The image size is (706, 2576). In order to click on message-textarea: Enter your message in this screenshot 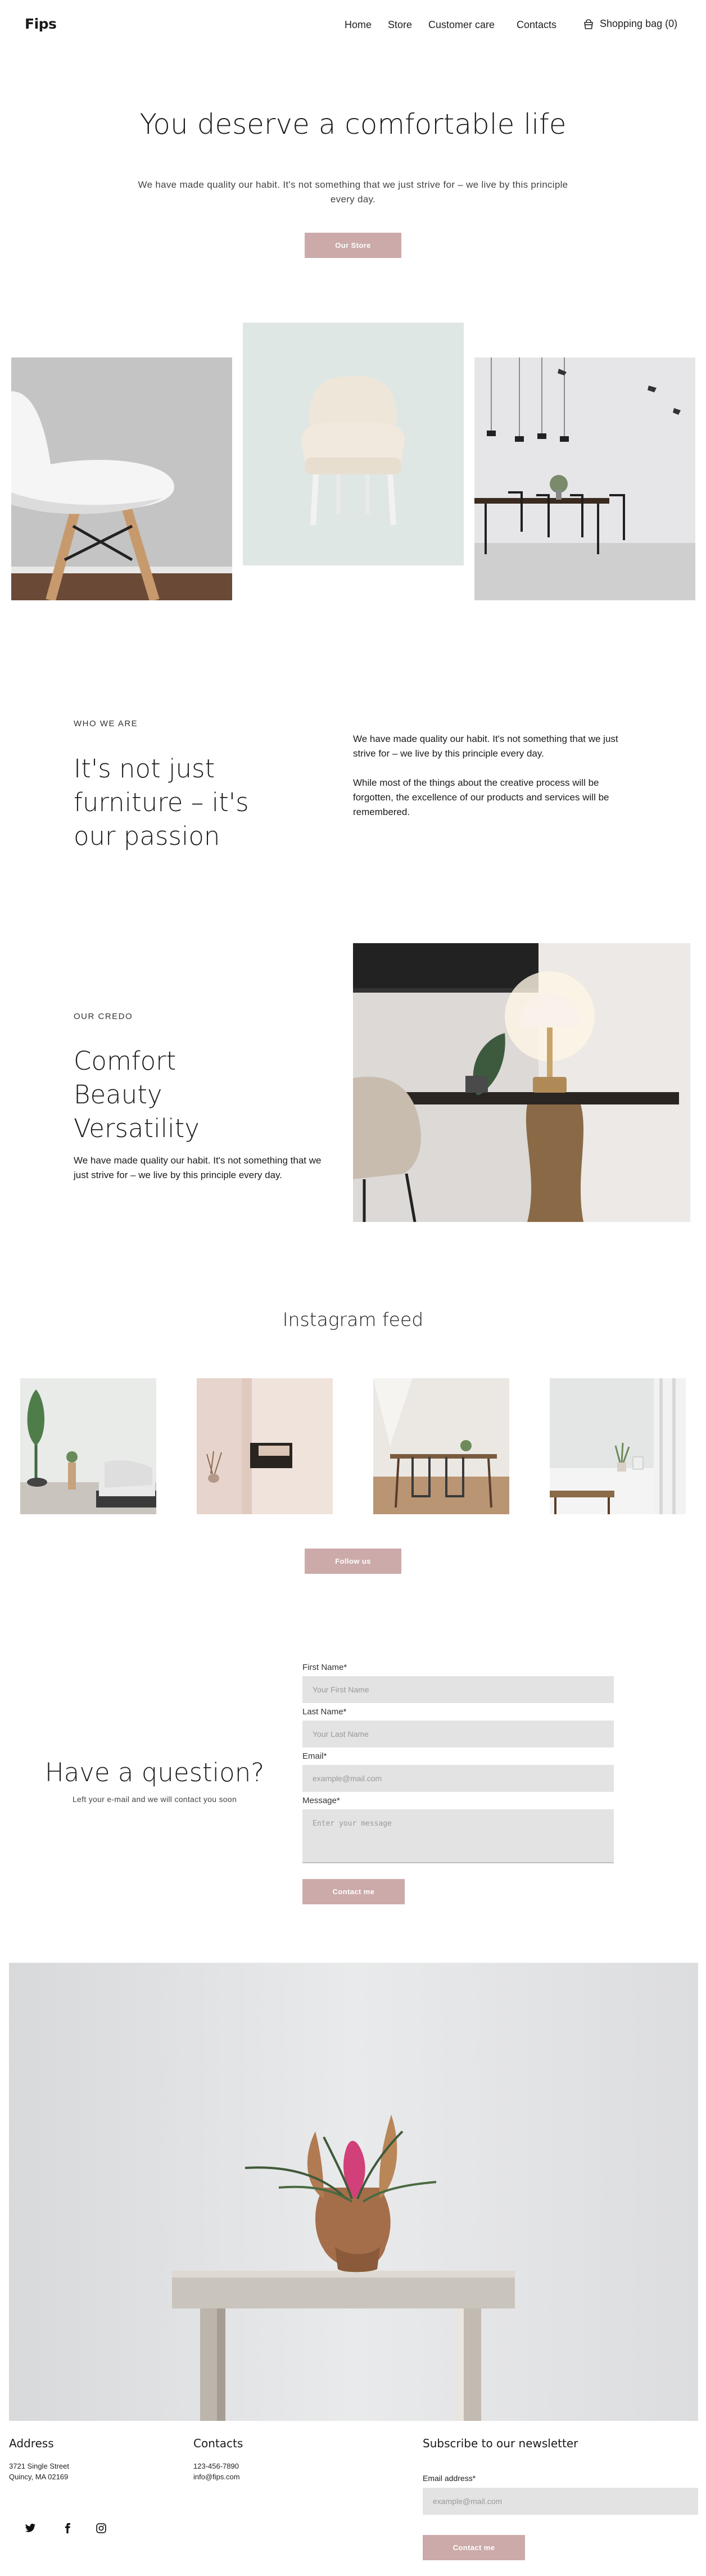, I will do `click(458, 1836)`.